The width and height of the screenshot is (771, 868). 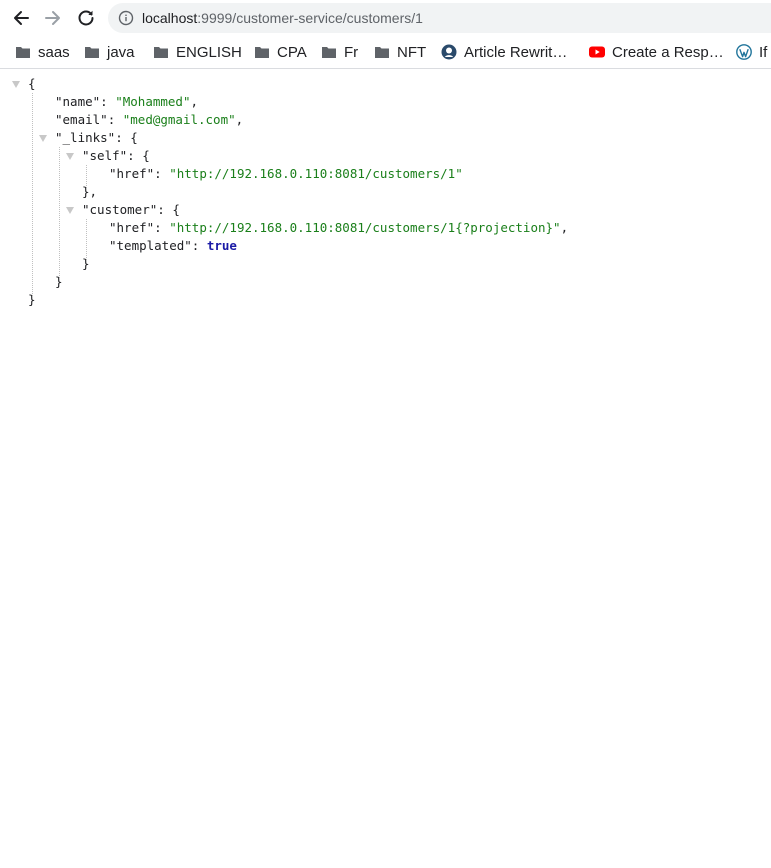 What do you see at coordinates (86, 263) in the screenshot?
I see `json-customer-close: }` at bounding box center [86, 263].